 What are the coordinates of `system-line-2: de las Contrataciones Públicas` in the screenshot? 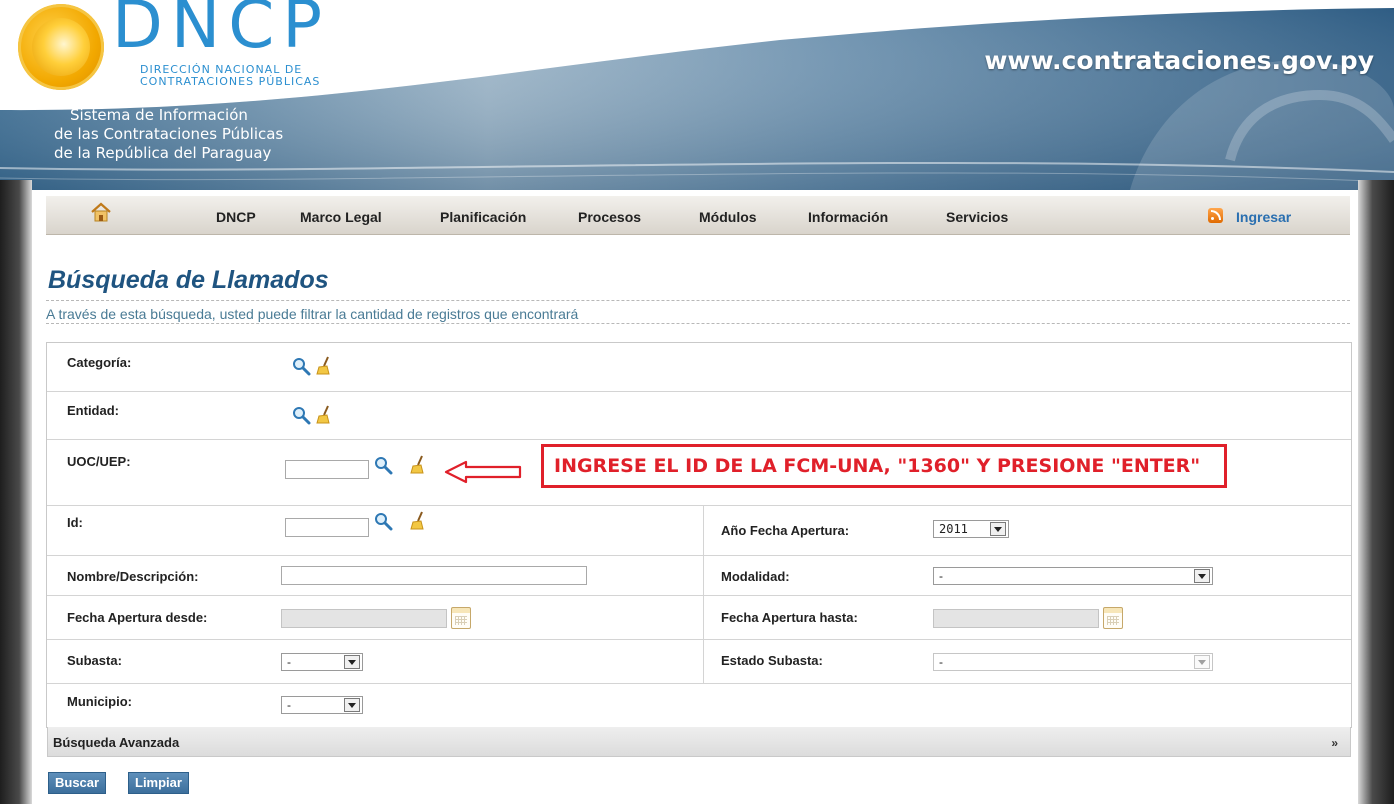 It's located at (169, 134).